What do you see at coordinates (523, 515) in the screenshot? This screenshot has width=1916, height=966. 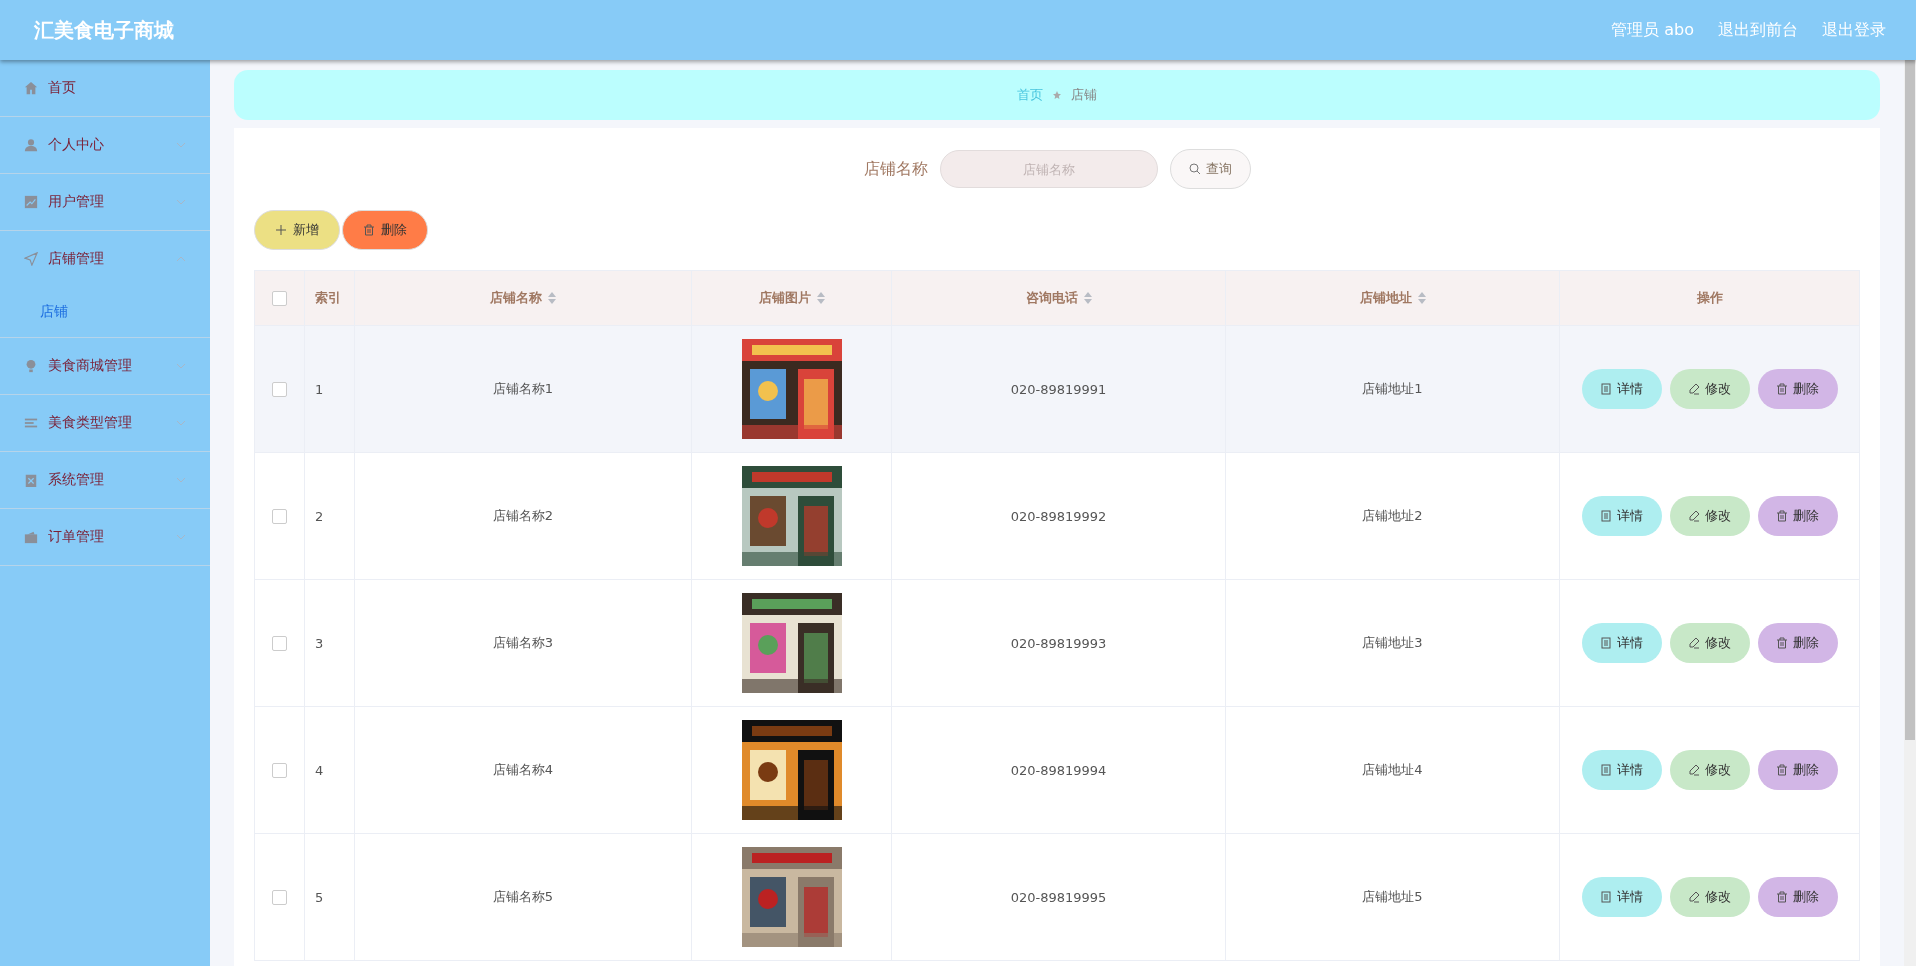 I see `table-cell: 店铺名称2` at bounding box center [523, 515].